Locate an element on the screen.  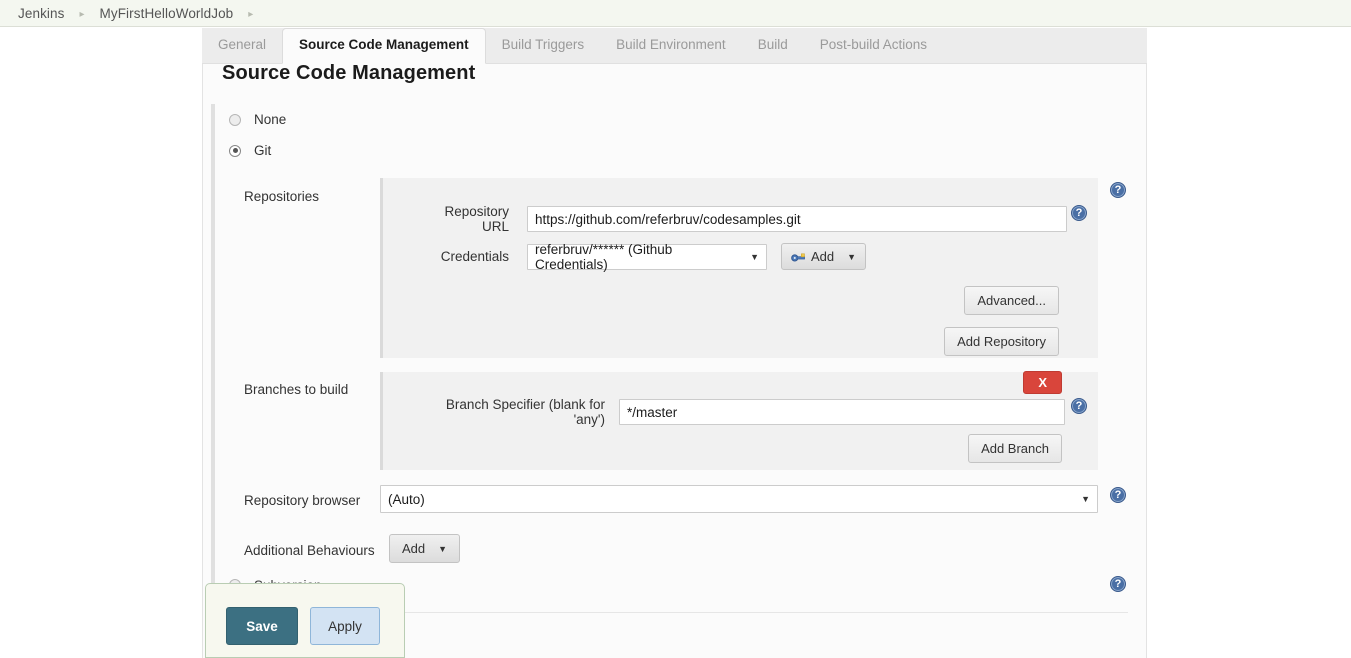
radio-git is located at coordinates (235, 150).